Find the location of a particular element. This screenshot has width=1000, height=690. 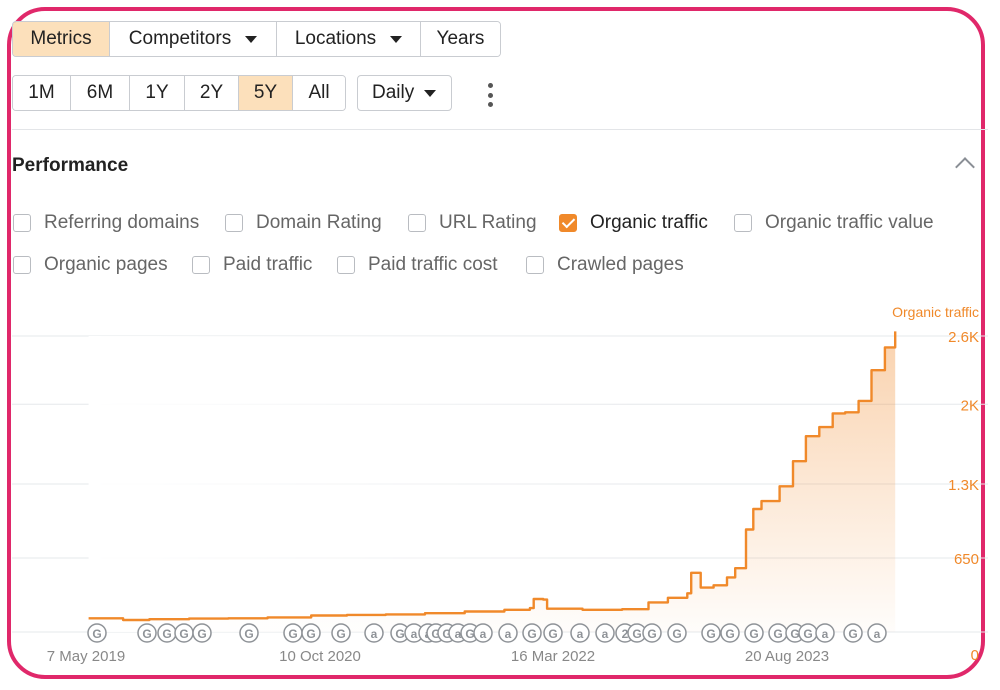

section-title: Performance is located at coordinates (70, 165).